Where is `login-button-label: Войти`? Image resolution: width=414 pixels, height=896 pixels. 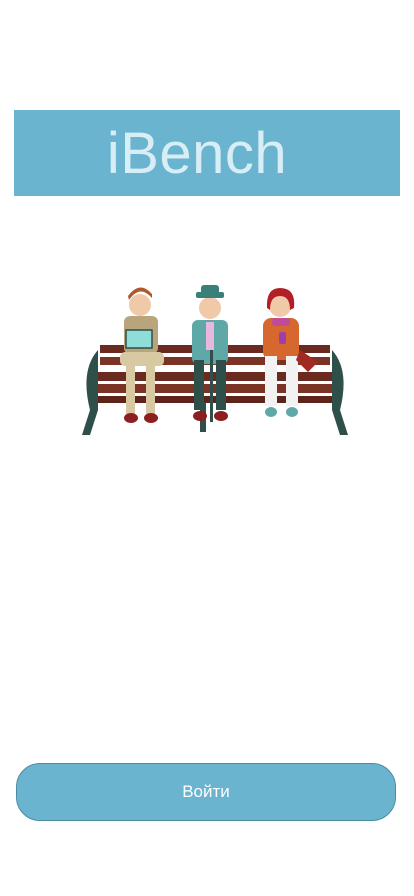 login-button-label: Войти is located at coordinates (206, 791).